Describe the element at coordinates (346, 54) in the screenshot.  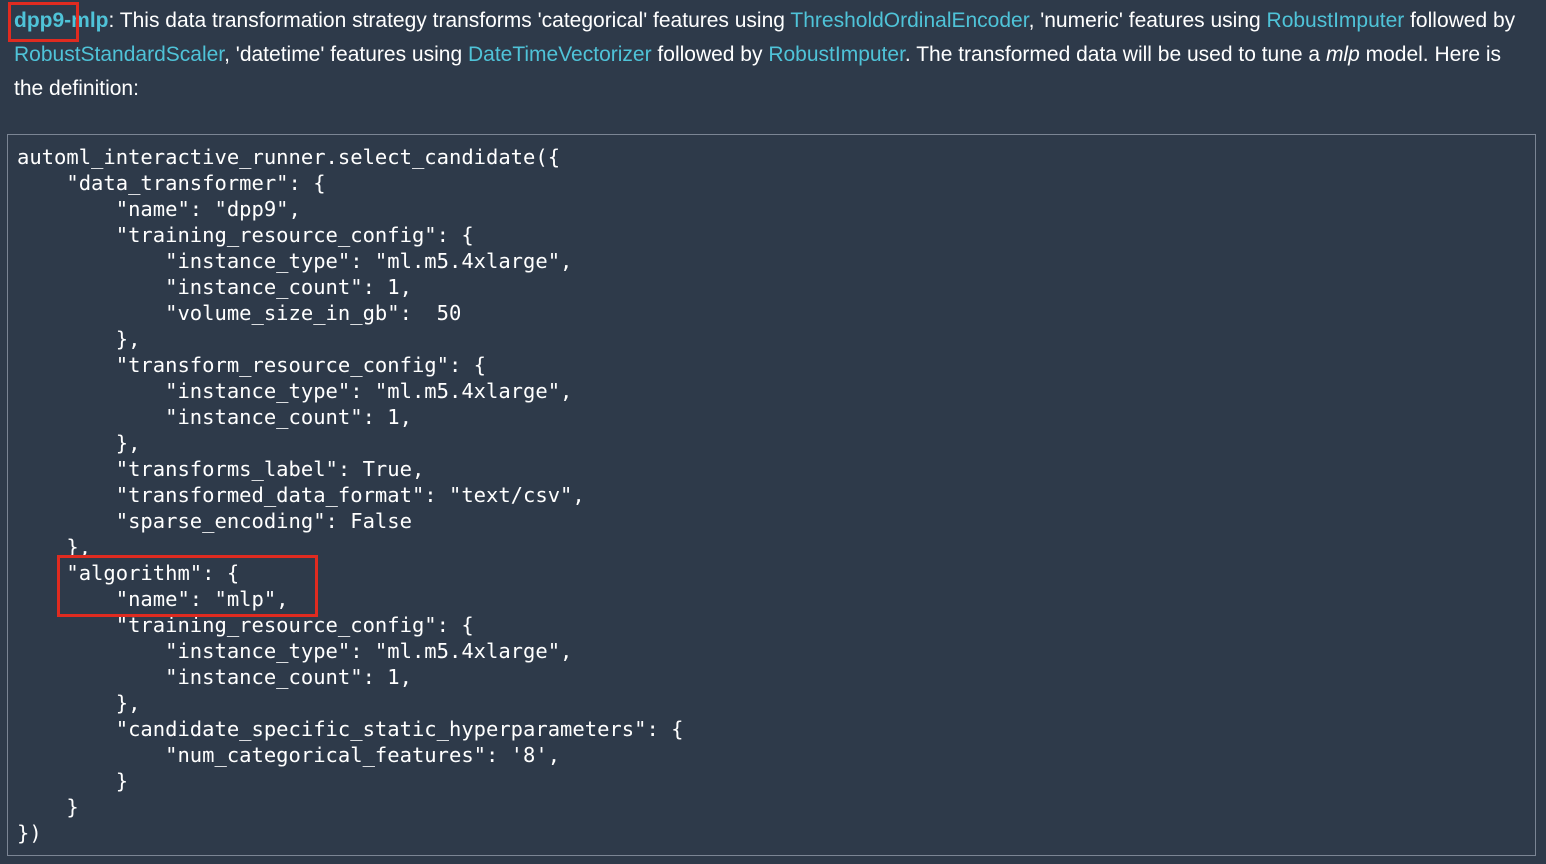
I see `description-text-4: , 'datetime' features using` at that location.